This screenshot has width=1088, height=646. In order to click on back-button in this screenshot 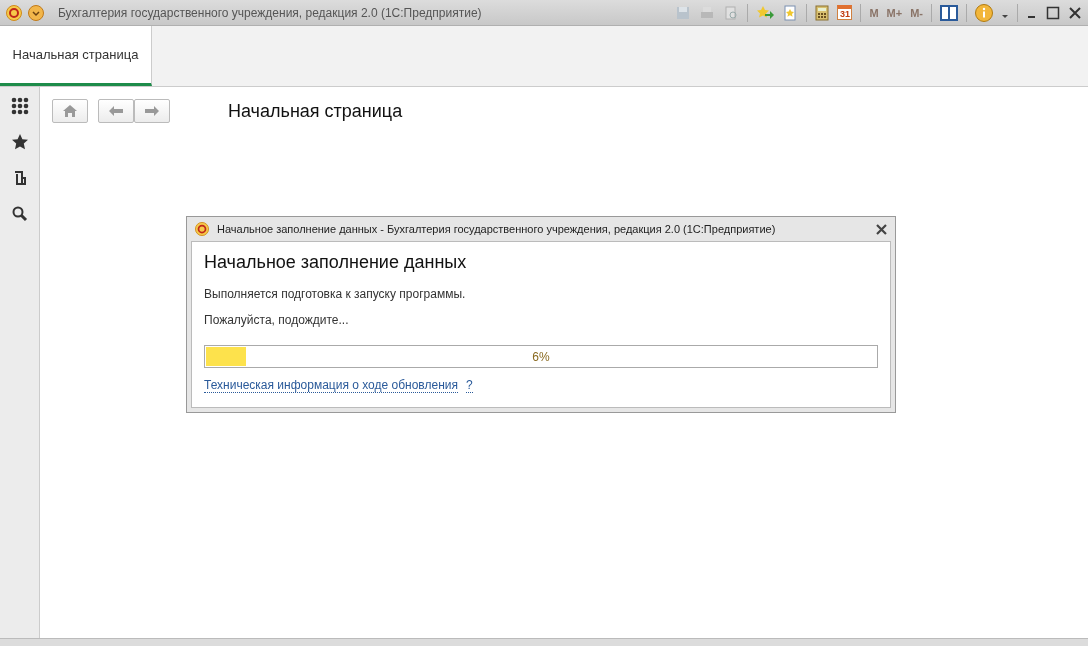, I will do `click(116, 111)`.